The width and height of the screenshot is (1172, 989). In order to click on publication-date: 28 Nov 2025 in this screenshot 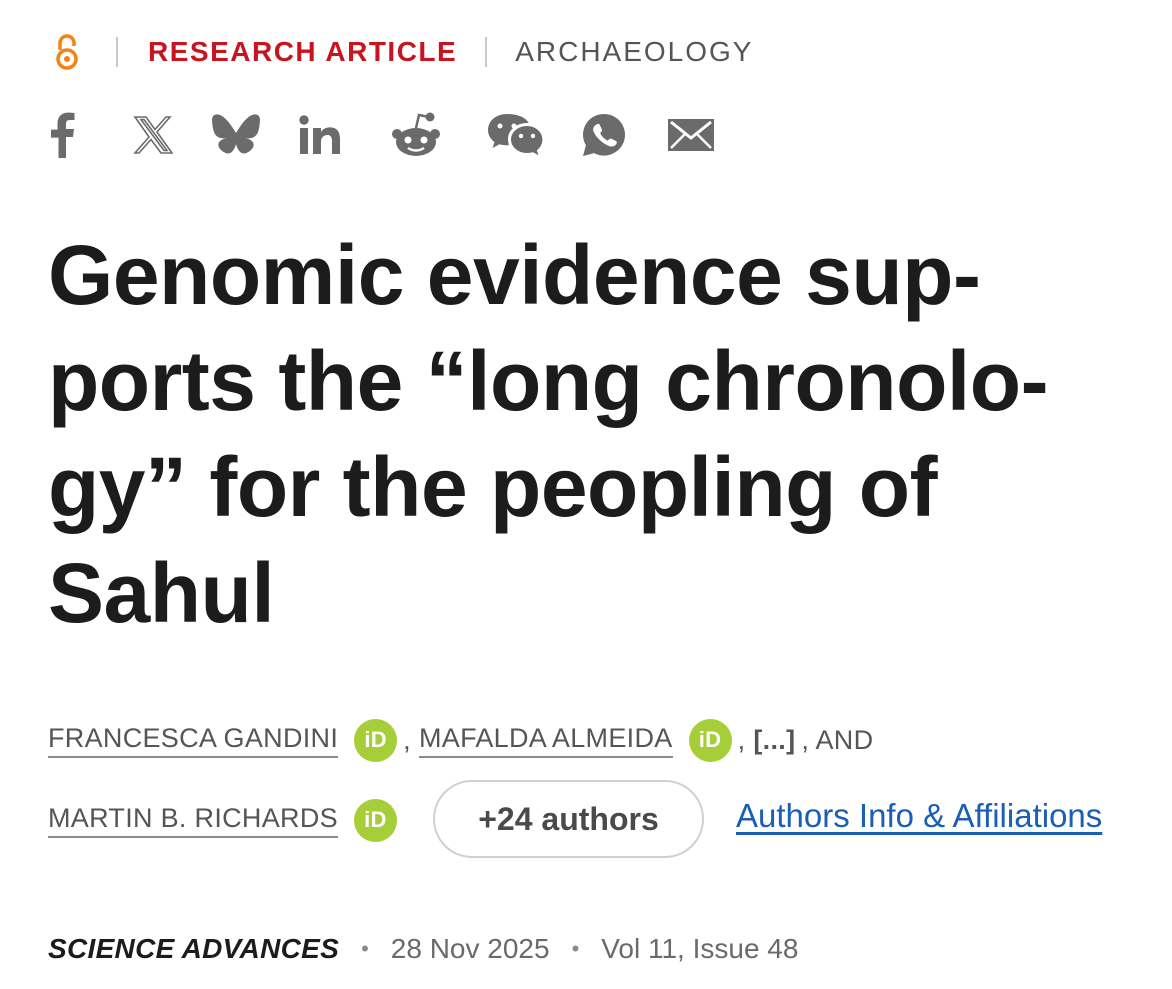, I will do `click(470, 948)`.